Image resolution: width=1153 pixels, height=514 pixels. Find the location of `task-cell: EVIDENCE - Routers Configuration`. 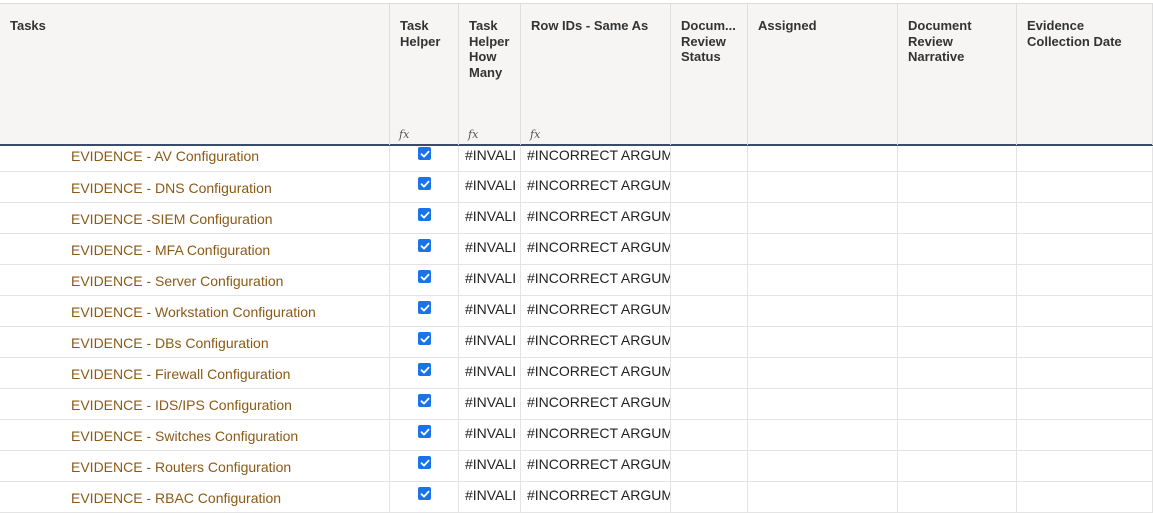

task-cell: EVIDENCE - Routers Configuration is located at coordinates (195, 466).